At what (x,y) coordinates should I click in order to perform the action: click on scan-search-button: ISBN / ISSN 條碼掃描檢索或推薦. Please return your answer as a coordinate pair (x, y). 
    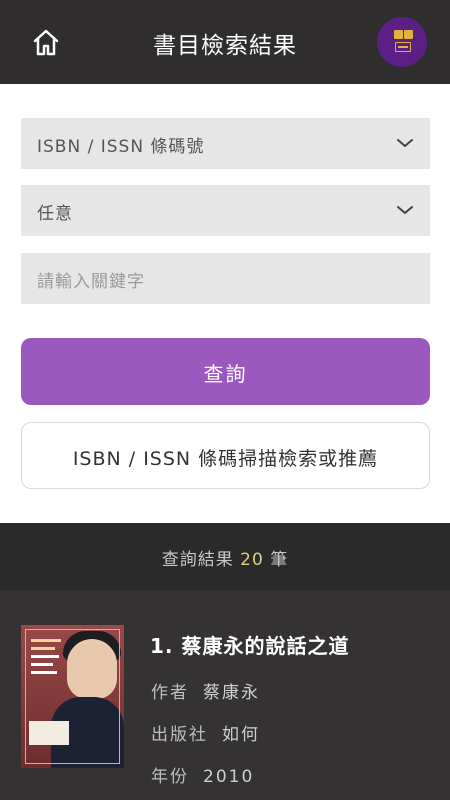
    Looking at the image, I should click on (225, 455).